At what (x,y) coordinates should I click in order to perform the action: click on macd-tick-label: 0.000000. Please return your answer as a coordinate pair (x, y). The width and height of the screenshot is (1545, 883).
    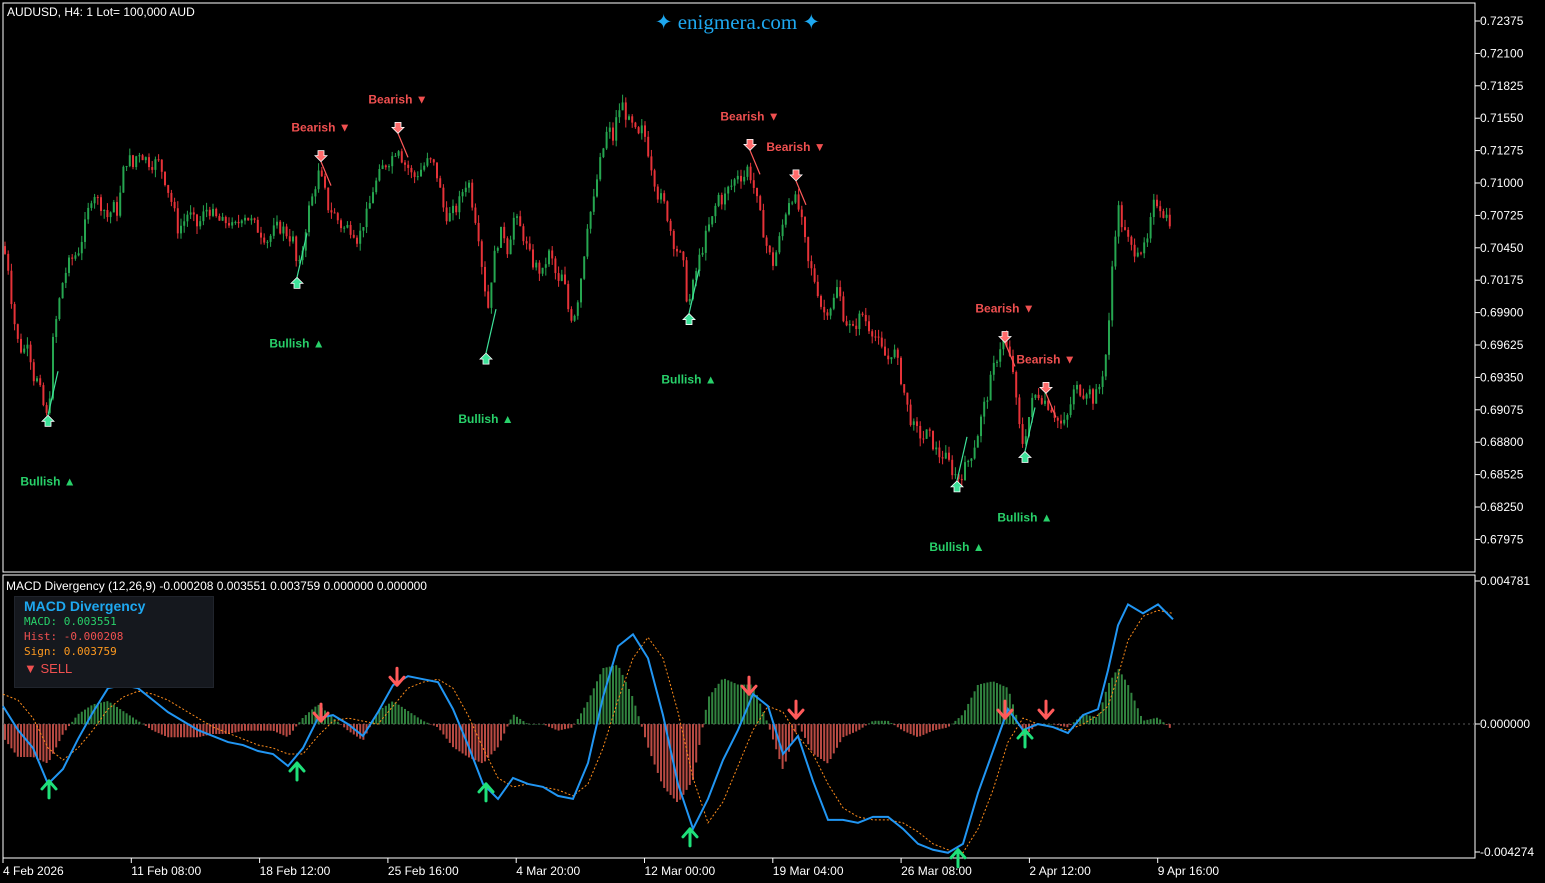
    Looking at the image, I should click on (1505, 724).